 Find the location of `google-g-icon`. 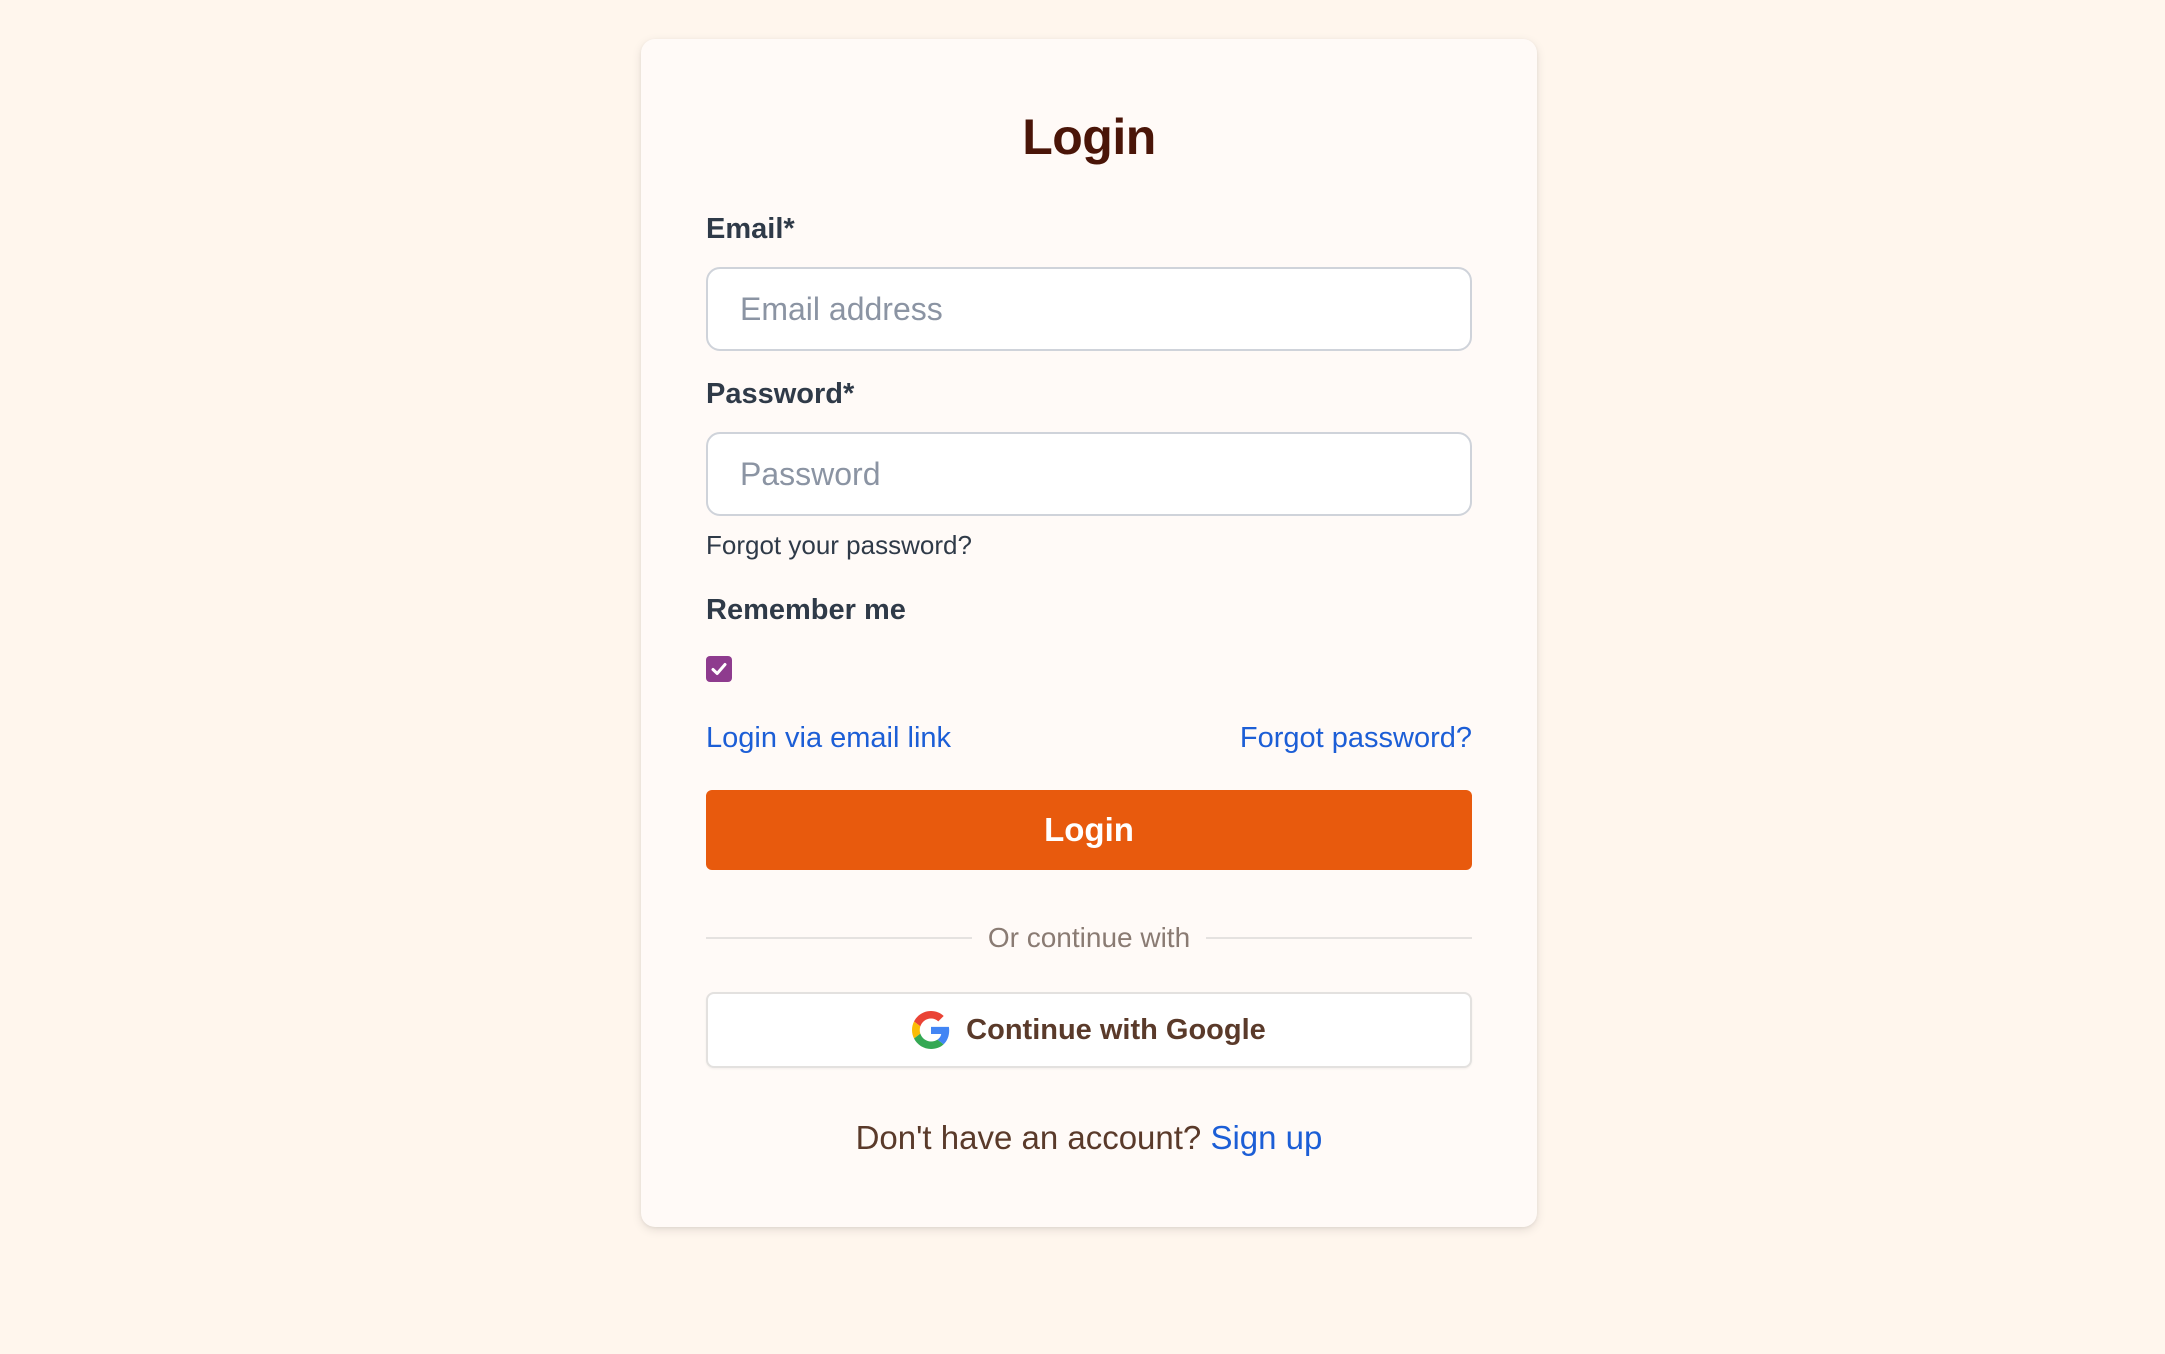

google-g-icon is located at coordinates (931, 1030).